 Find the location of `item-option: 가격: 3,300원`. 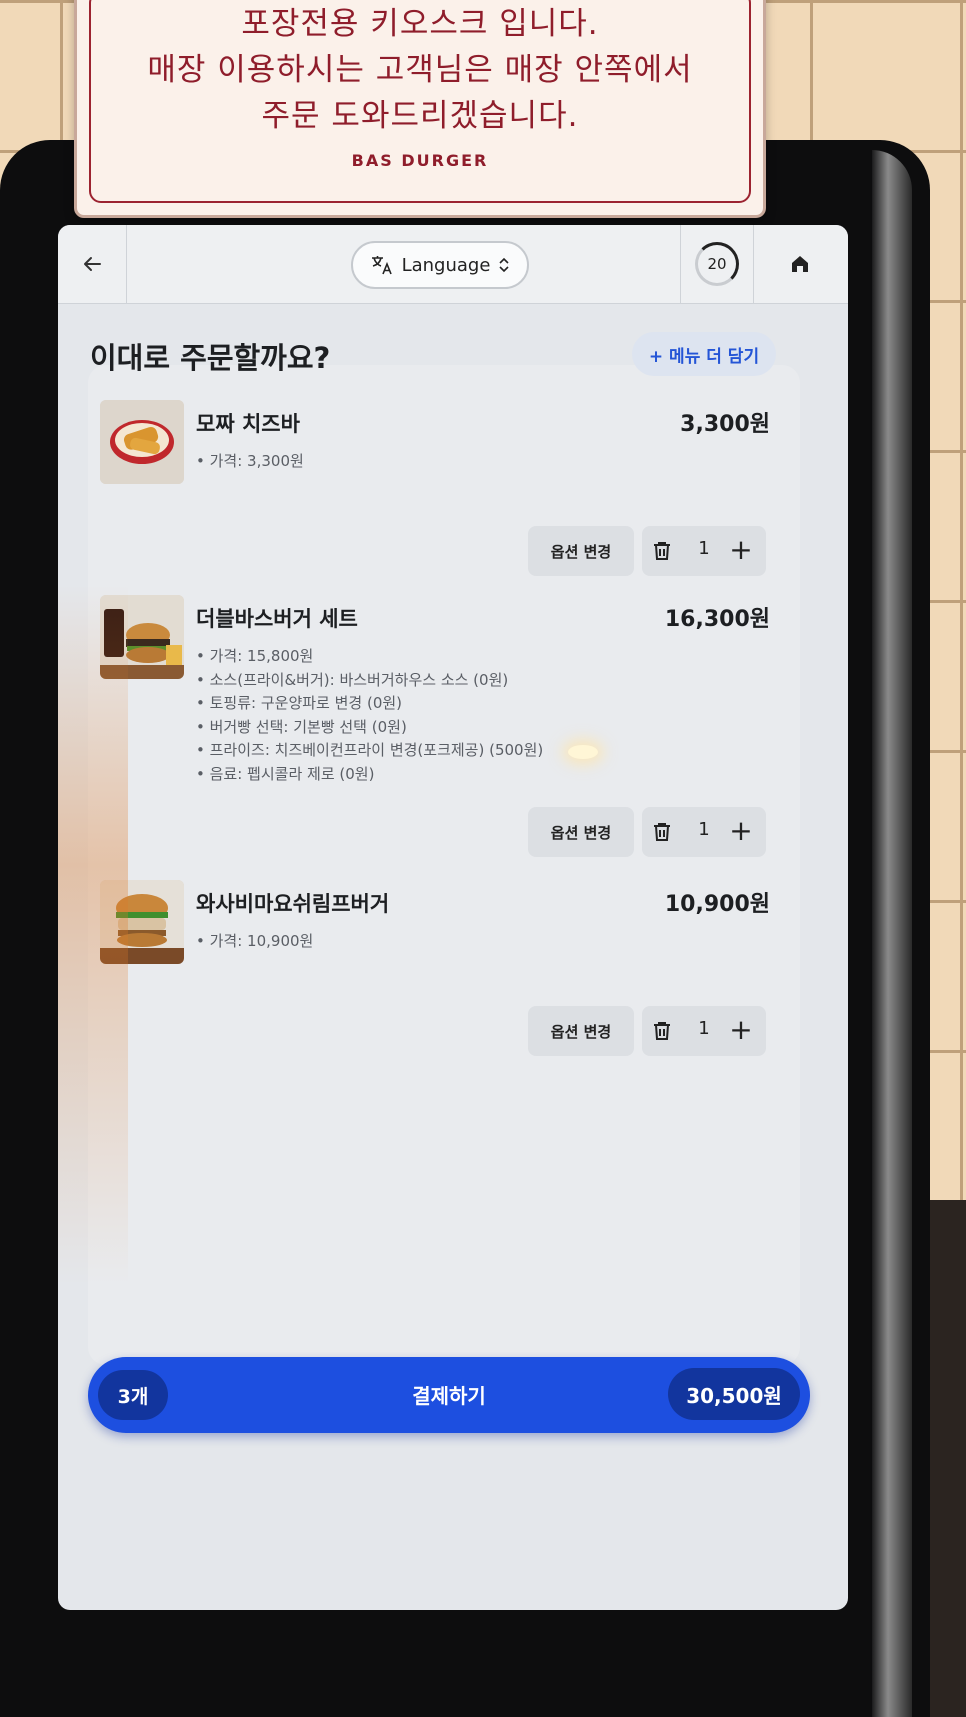

item-option: 가격: 3,300원 is located at coordinates (250, 462).